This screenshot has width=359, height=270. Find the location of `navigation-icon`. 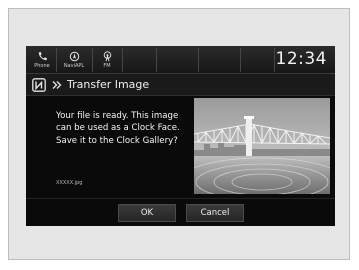

navigation-icon is located at coordinates (74, 56).